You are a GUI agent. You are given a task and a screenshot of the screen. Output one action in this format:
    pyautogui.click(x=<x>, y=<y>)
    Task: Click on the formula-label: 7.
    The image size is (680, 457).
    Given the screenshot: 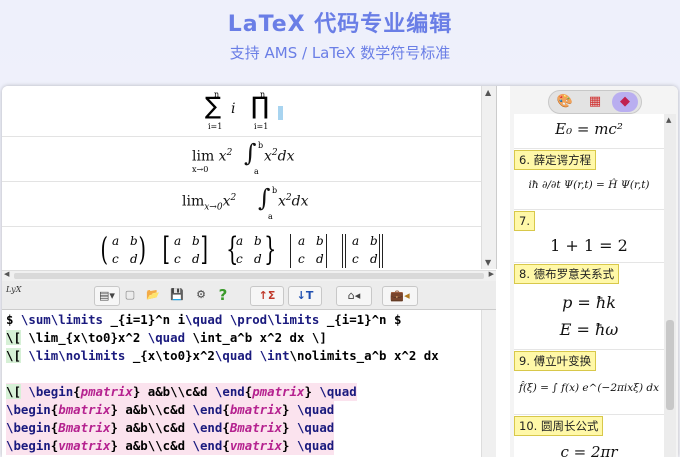 What is the action you would take?
    pyautogui.click(x=524, y=221)
    